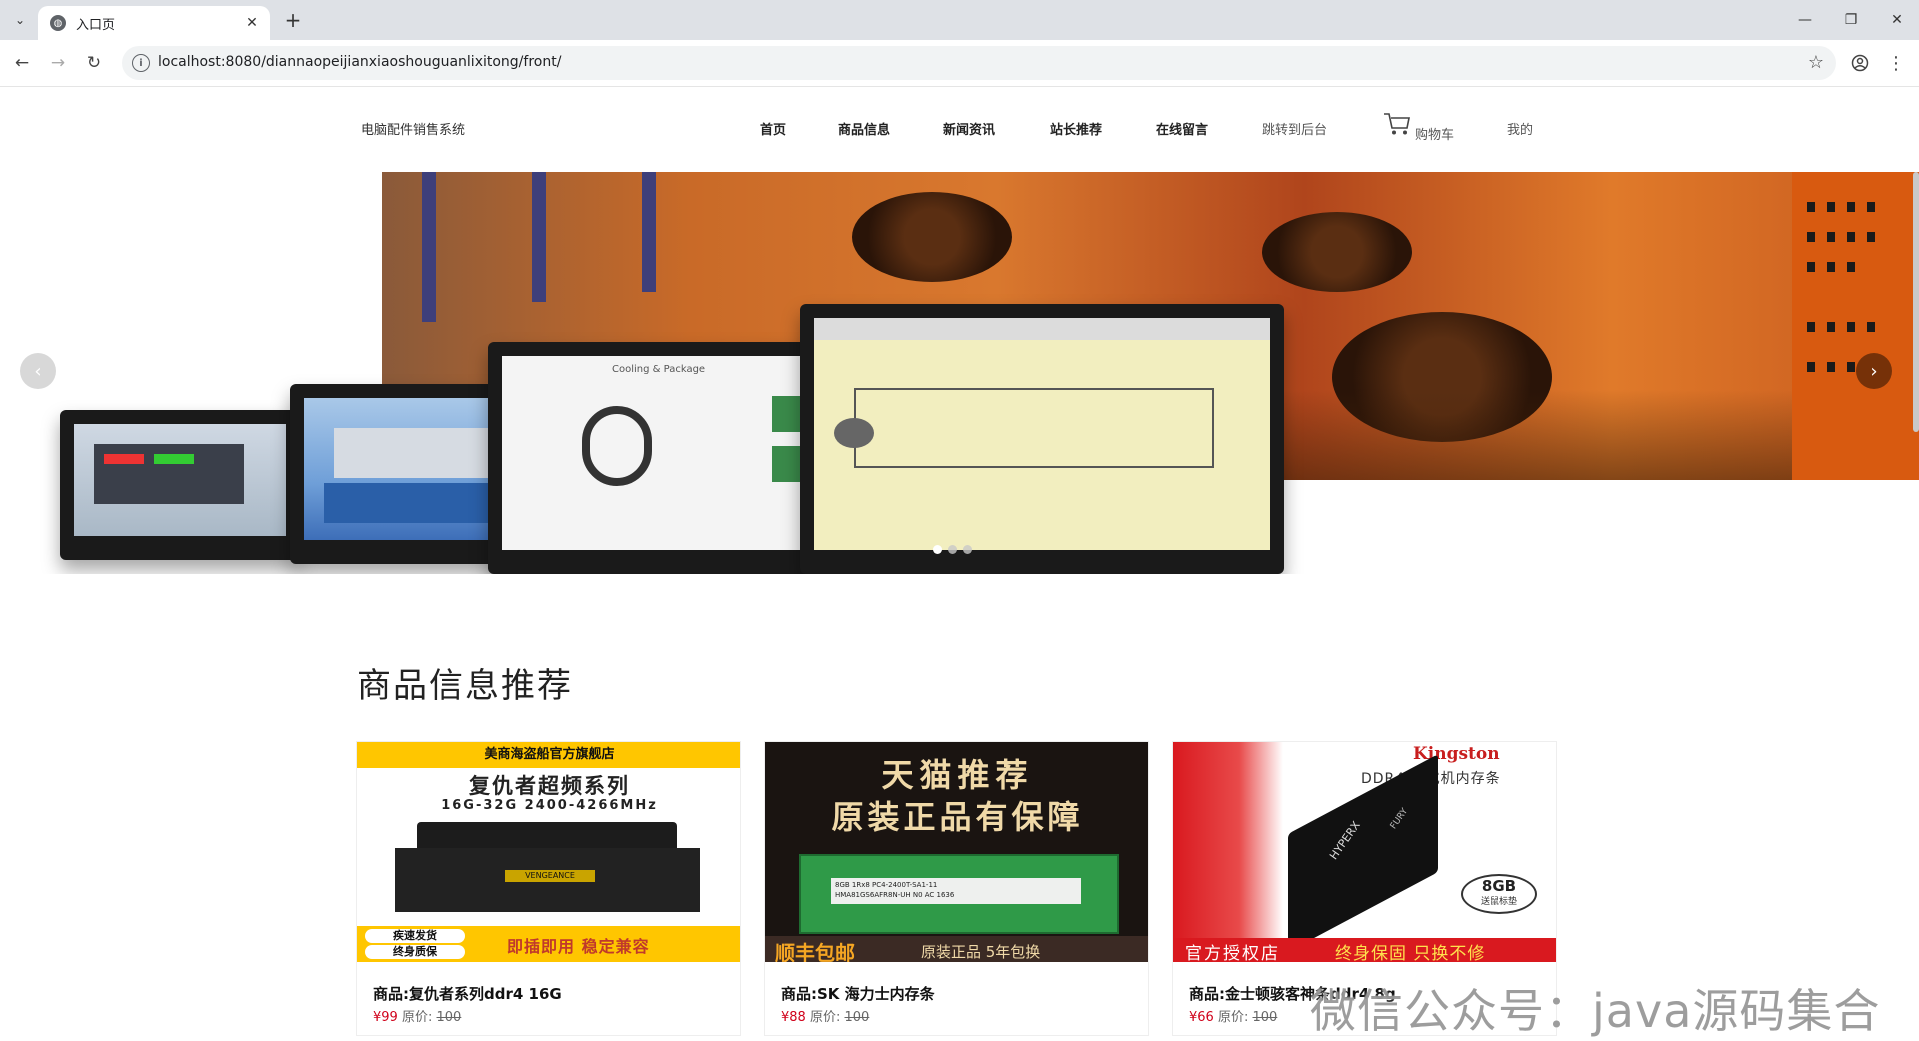 The image size is (1919, 1041). I want to click on chevron-right-icon: ›, so click(1874, 371).